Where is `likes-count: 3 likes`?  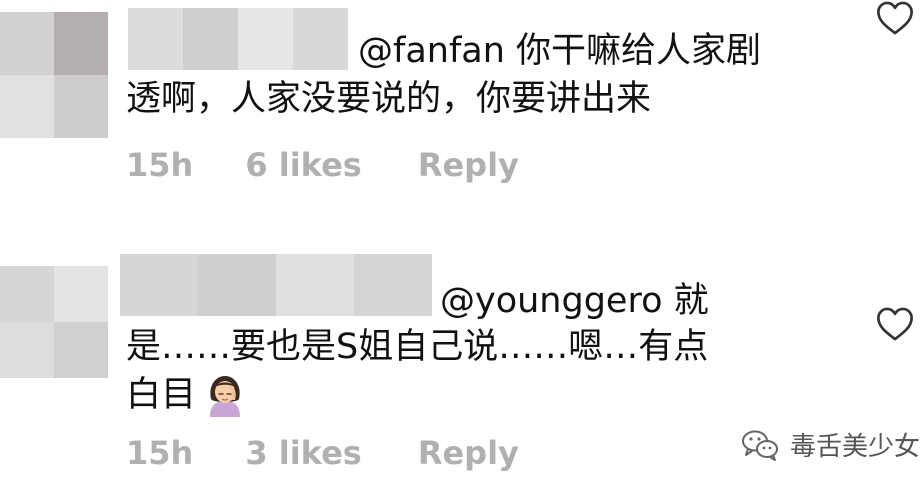
likes-count: 3 likes is located at coordinates (303, 453).